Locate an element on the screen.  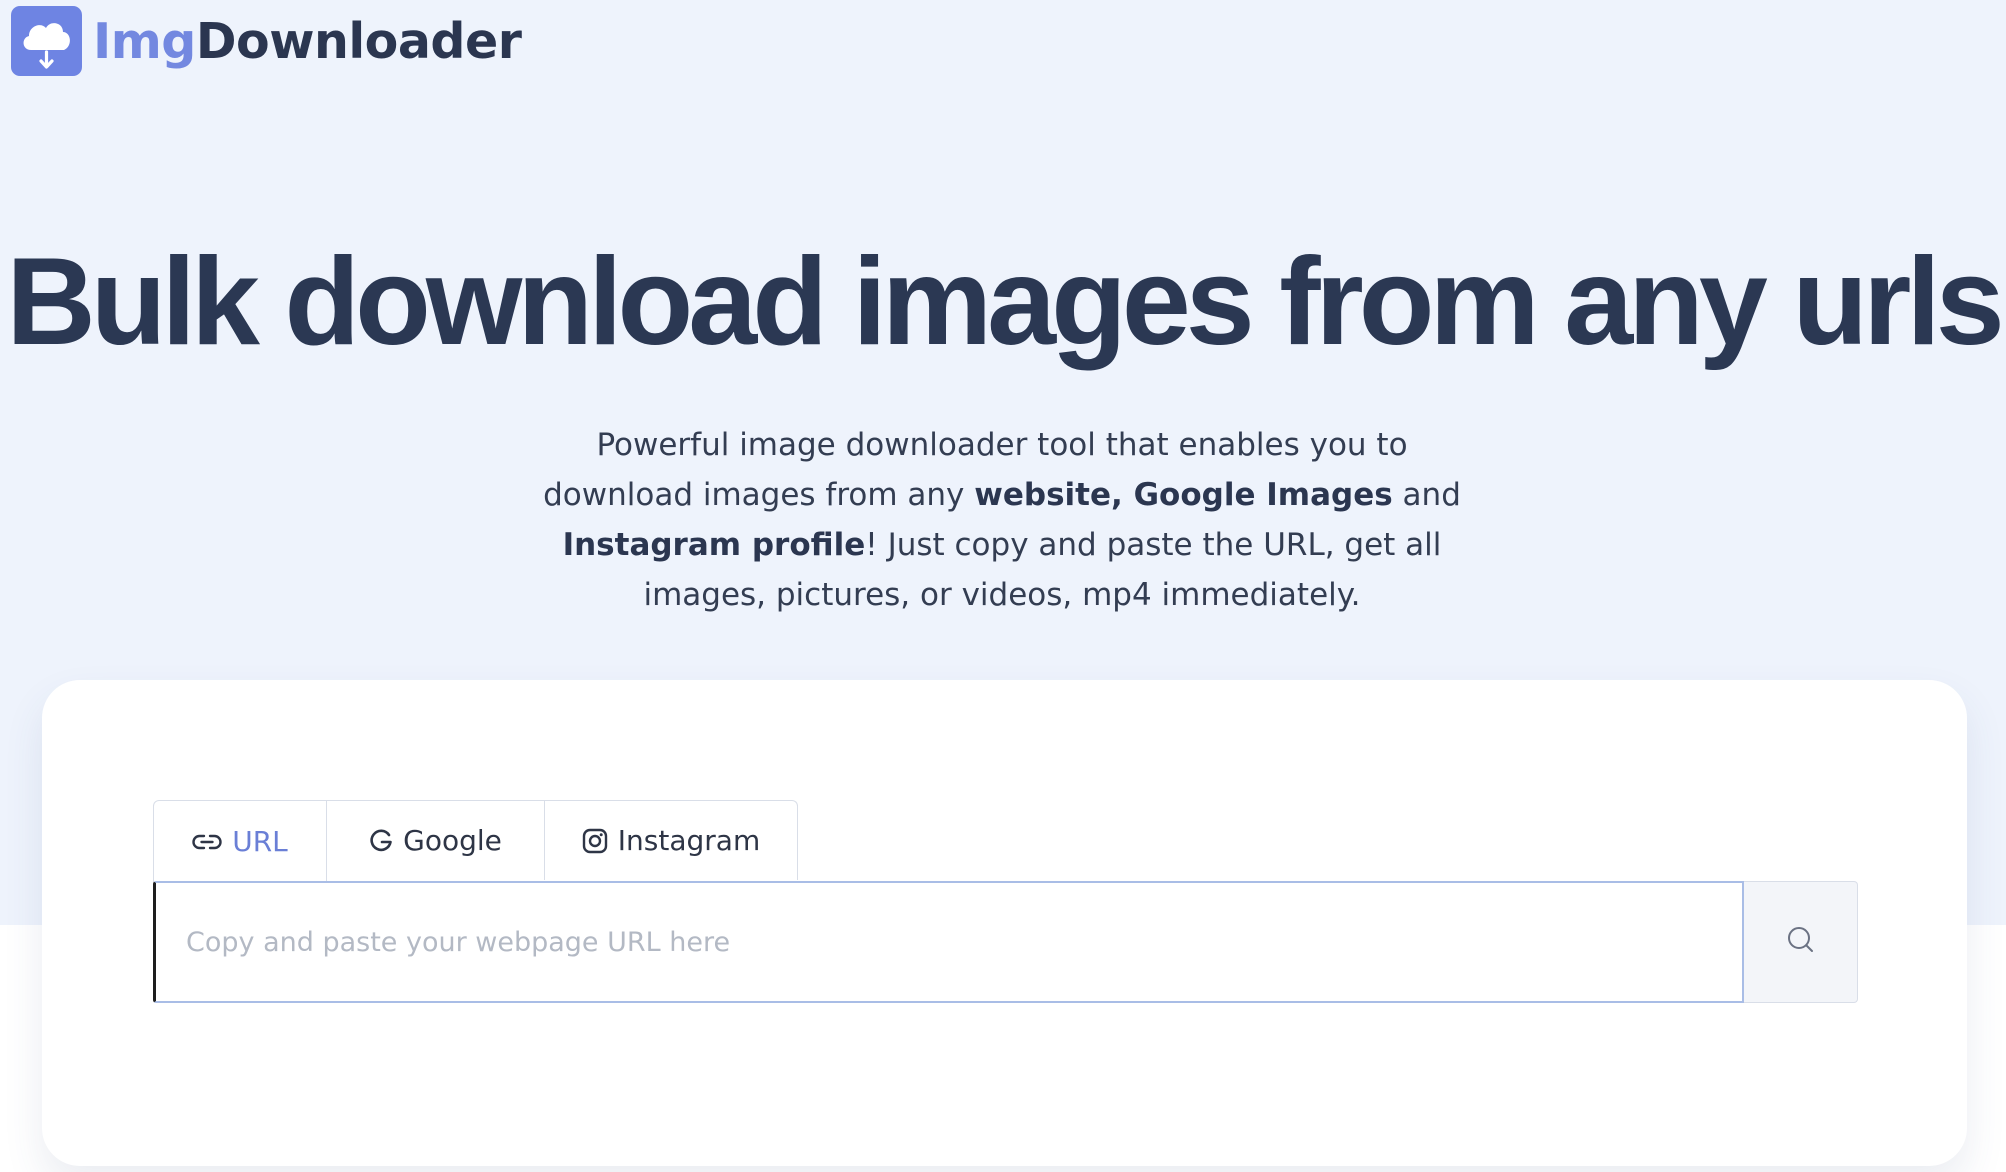
tab-instagram: Instagram is located at coordinates (671, 840).